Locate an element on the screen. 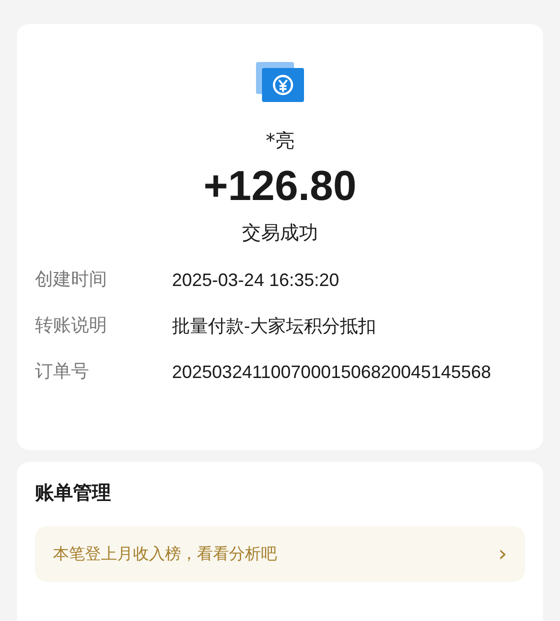 The width and height of the screenshot is (560, 621). income-rank-banner: 本笔登上月收入榜，看看分析吧 › is located at coordinates (280, 554).